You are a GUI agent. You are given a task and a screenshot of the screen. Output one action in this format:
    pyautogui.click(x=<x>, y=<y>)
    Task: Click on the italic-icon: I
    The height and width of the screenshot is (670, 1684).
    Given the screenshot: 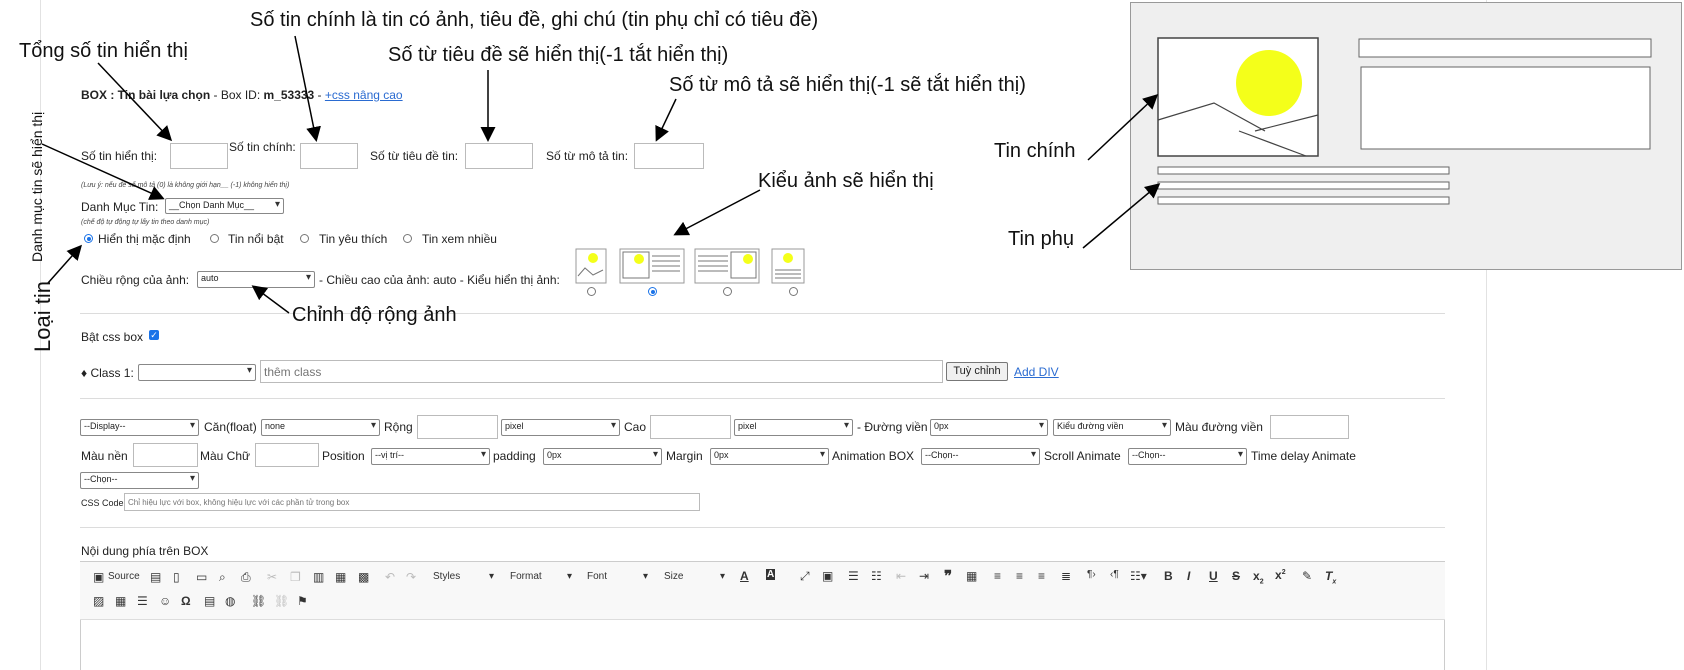 What is the action you would take?
    pyautogui.click(x=1188, y=576)
    